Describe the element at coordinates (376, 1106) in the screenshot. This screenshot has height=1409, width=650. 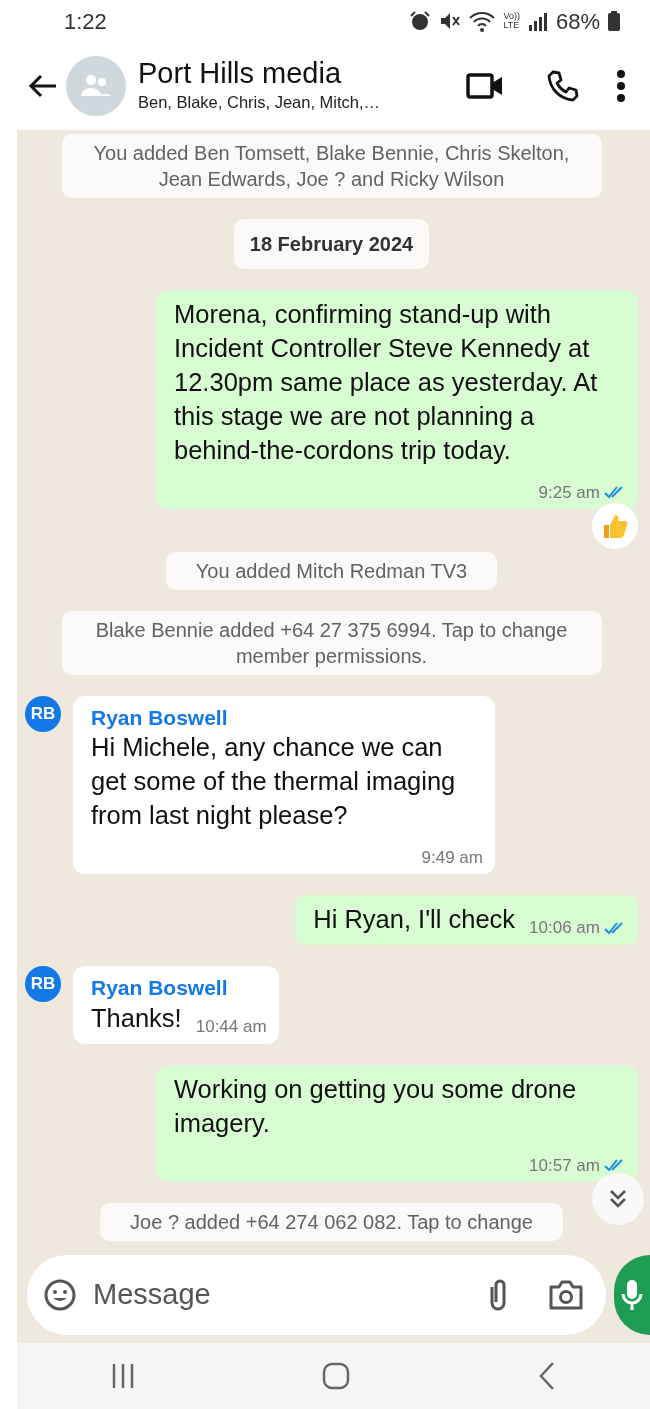
I see `message-text: Working on getting you some drone imagery.` at that location.